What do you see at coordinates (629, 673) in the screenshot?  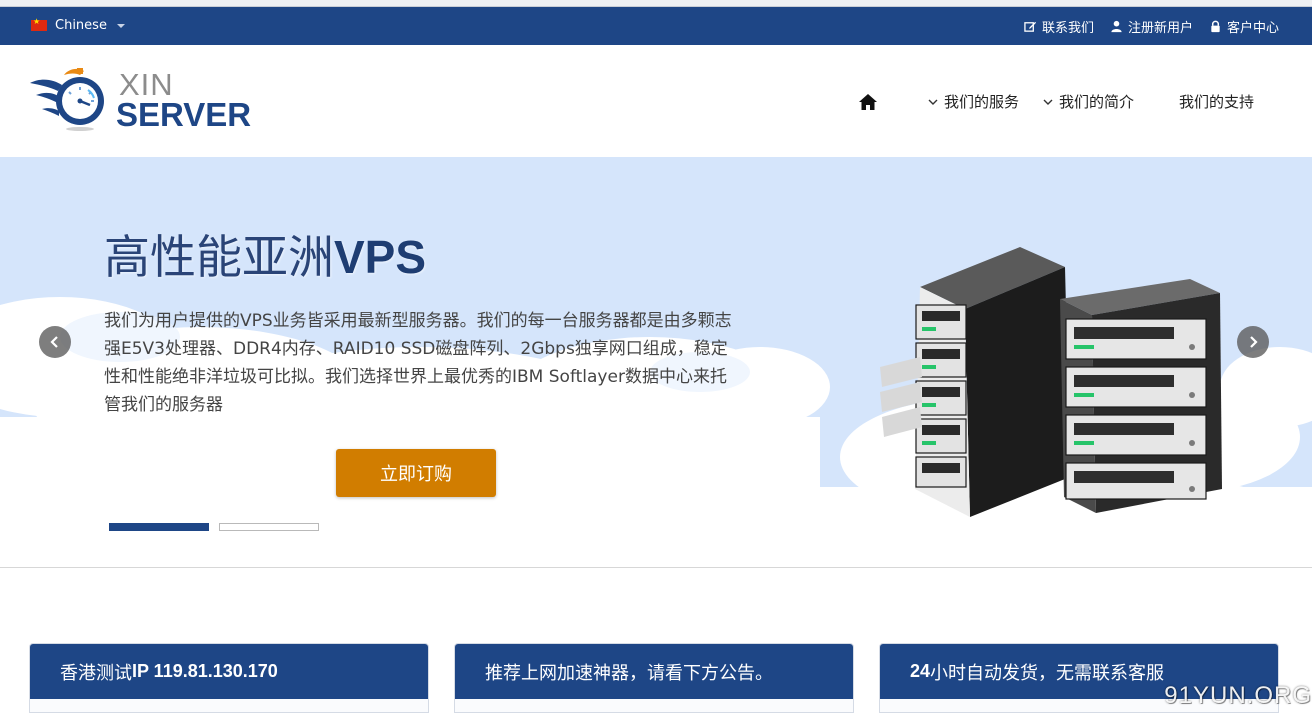 I see `card-title-prefix: 推荐上网加速神器，请看下方公告。` at bounding box center [629, 673].